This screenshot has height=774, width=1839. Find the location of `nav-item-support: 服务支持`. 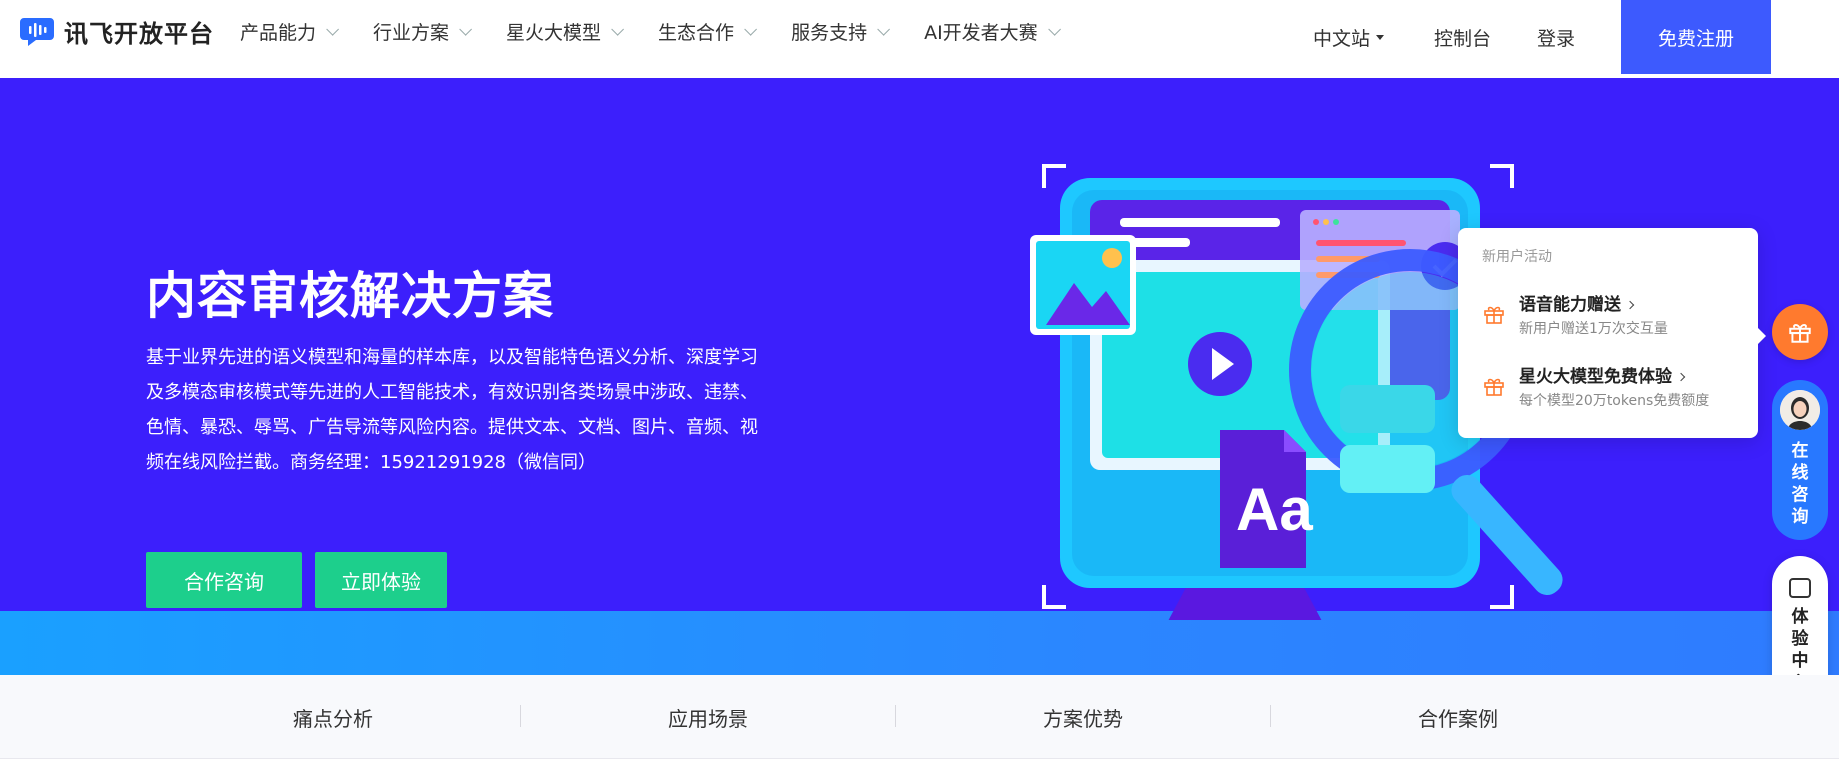

nav-item-support: 服务支持 is located at coordinates (841, 31).